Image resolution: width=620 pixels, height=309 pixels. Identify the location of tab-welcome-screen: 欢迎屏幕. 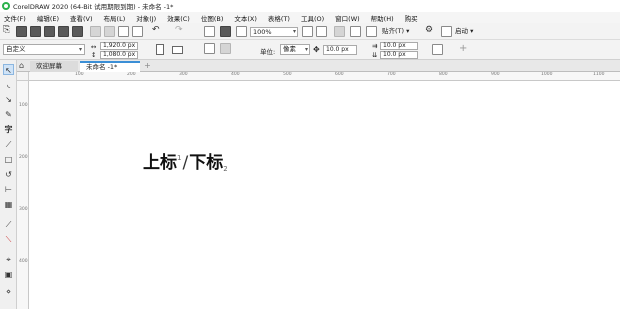
(54, 66).